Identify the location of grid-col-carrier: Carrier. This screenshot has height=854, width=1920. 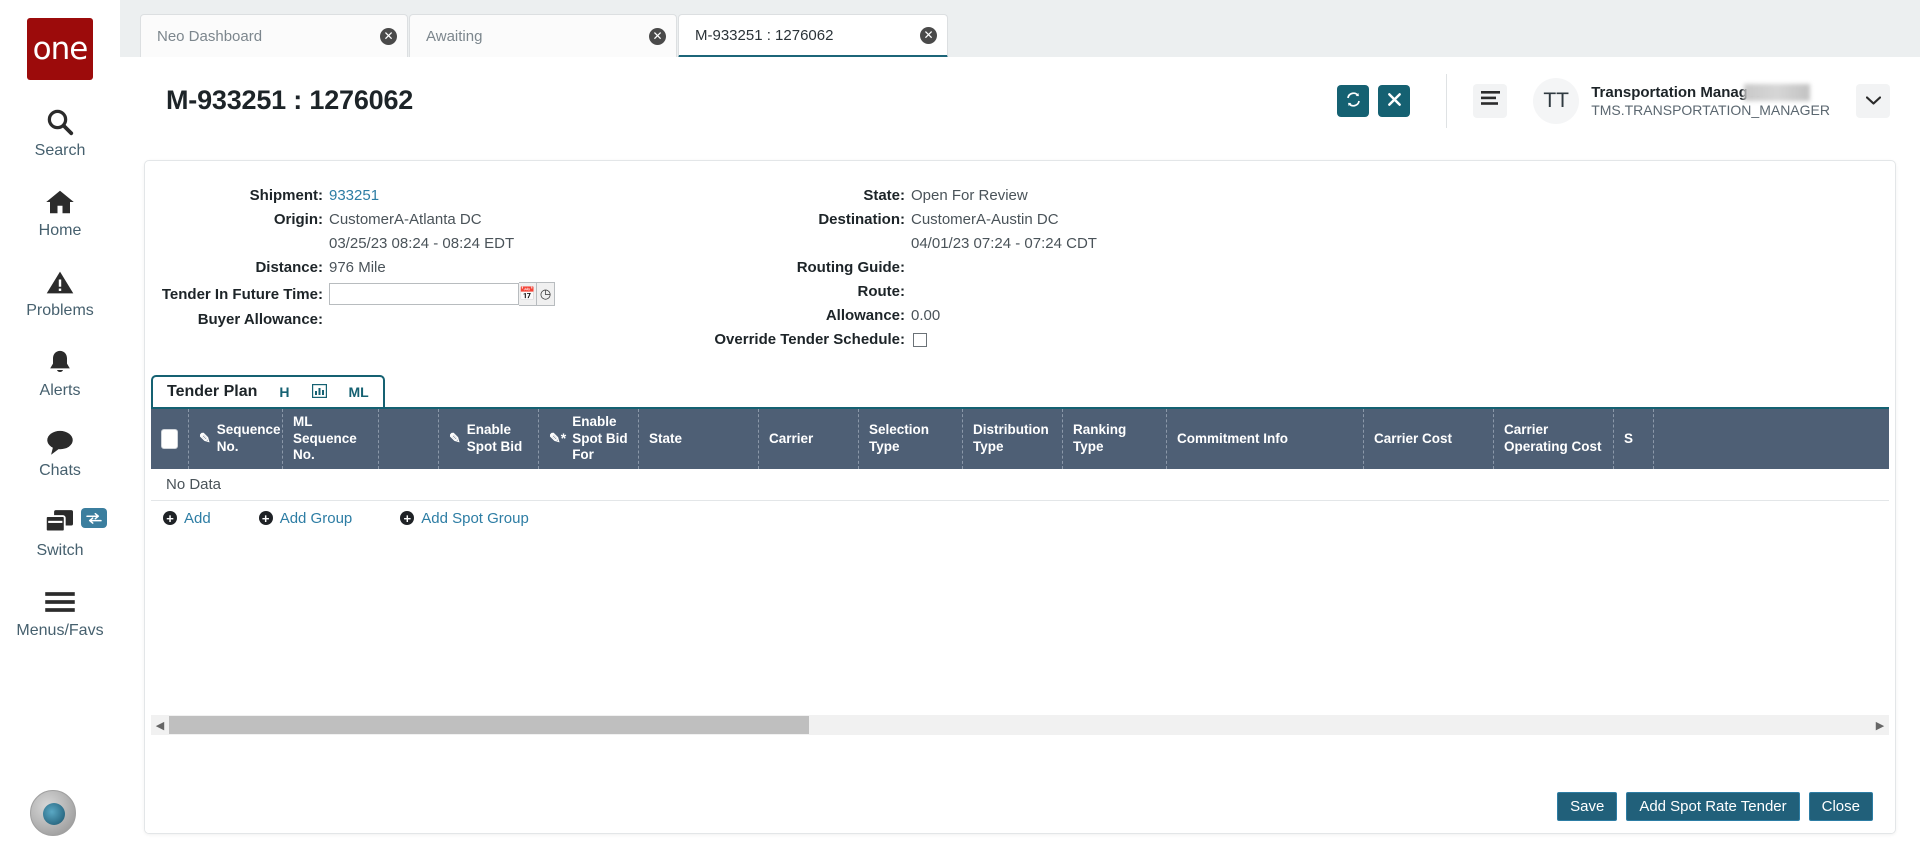
(809, 439).